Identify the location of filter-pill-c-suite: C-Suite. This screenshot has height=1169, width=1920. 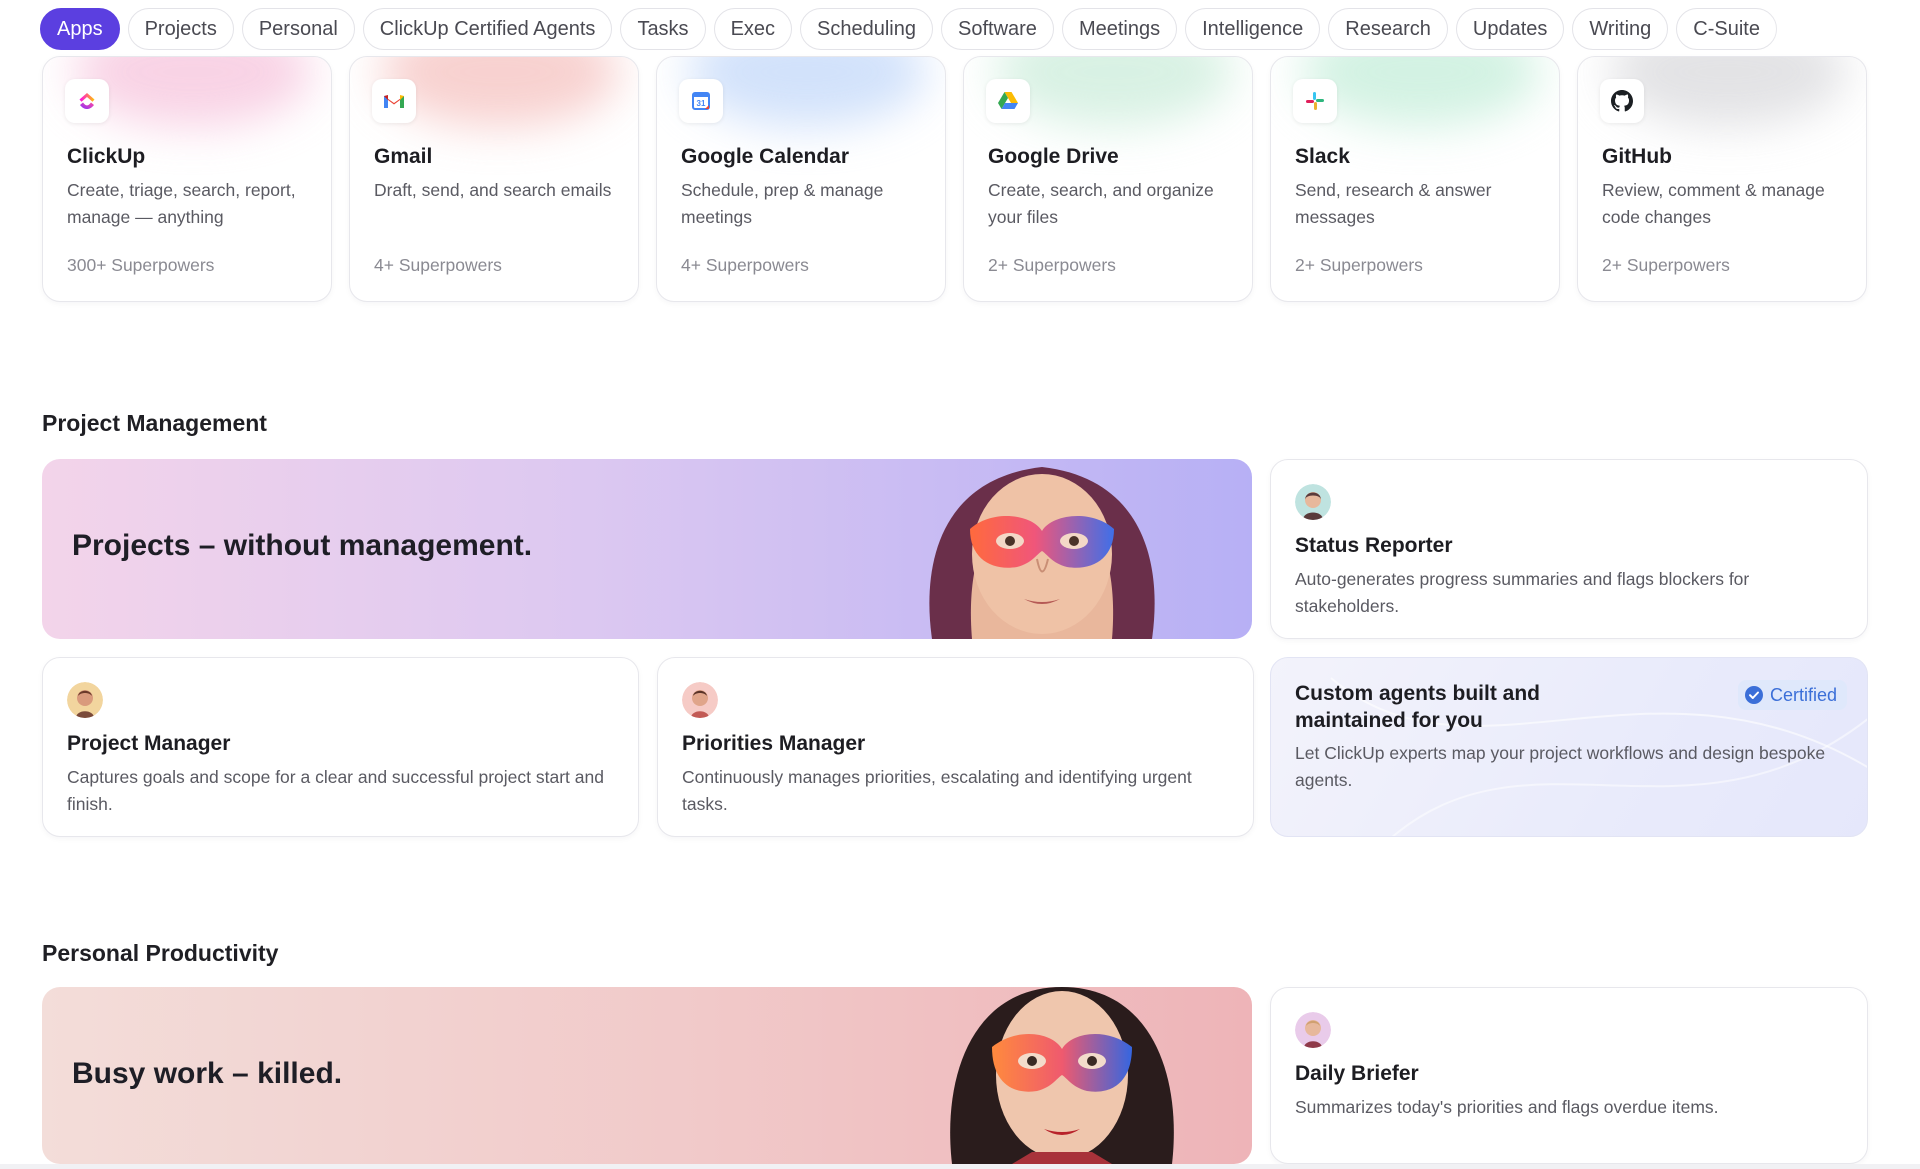
(1726, 29).